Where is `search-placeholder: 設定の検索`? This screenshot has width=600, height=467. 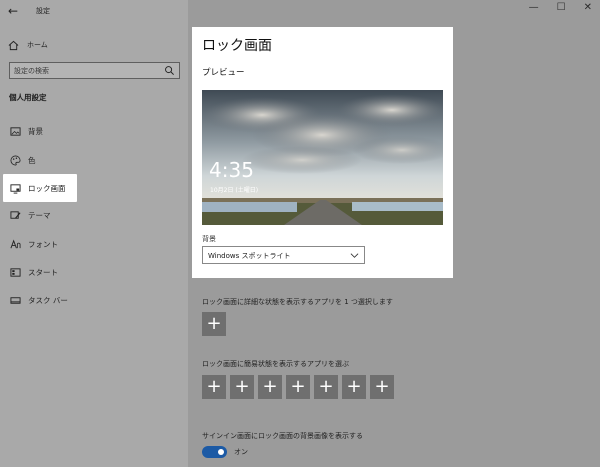
search-placeholder: 設定の検索 is located at coordinates (31, 71).